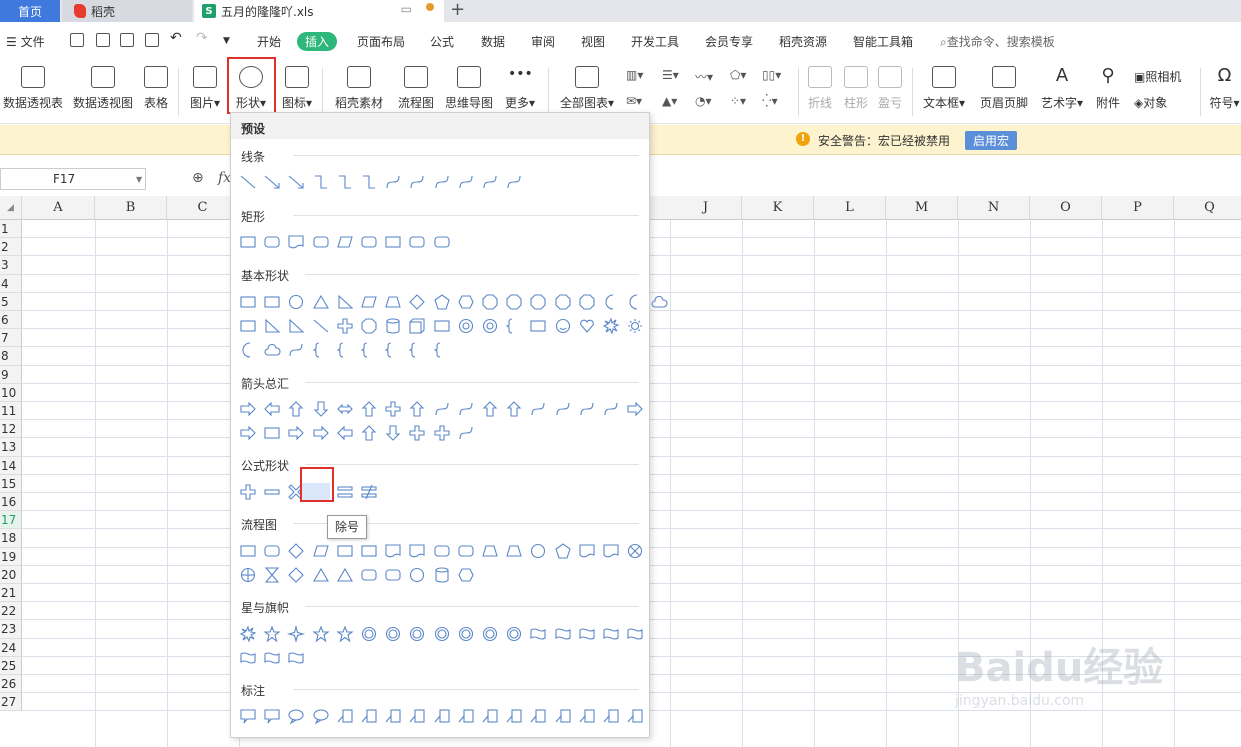  Describe the element at coordinates (205, 88) in the screenshot. I see `picture-button: 图片▾` at that location.